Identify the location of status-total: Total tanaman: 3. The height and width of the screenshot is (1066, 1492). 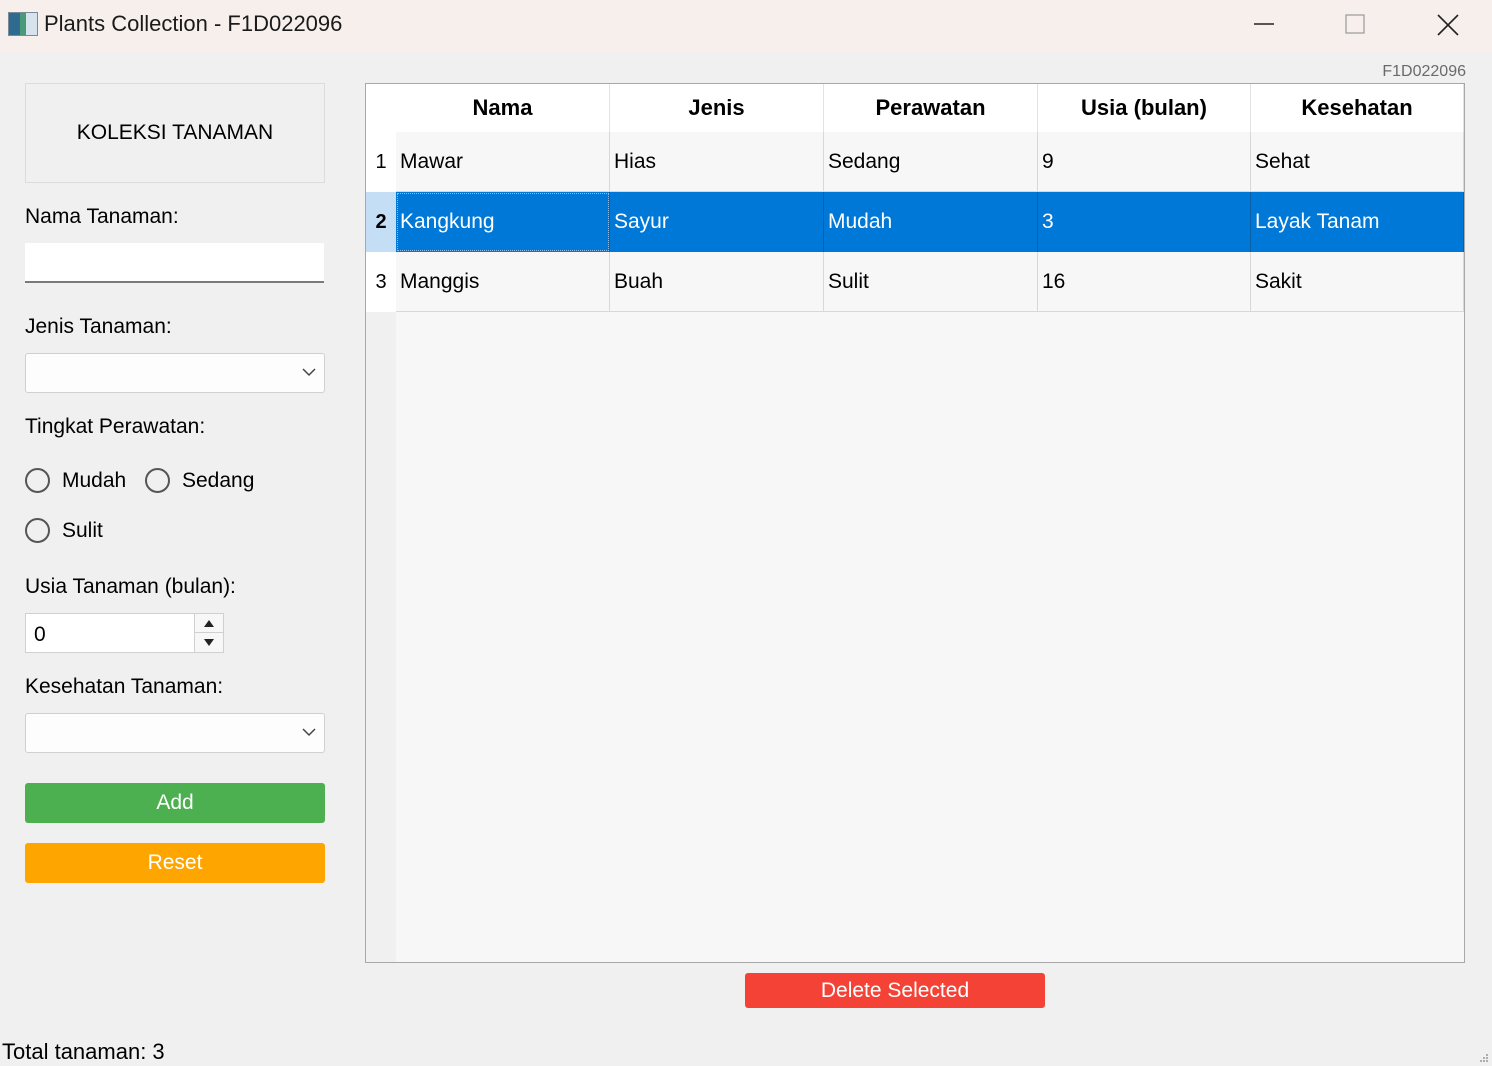
(83, 1051).